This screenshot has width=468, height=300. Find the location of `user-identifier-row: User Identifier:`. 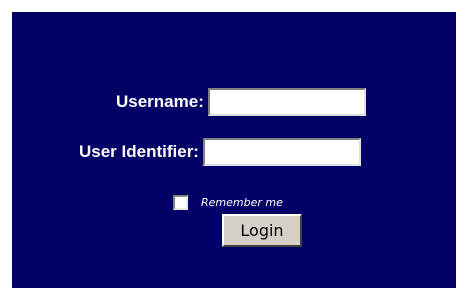

user-identifier-row: User Identifier: is located at coordinates (220, 152).